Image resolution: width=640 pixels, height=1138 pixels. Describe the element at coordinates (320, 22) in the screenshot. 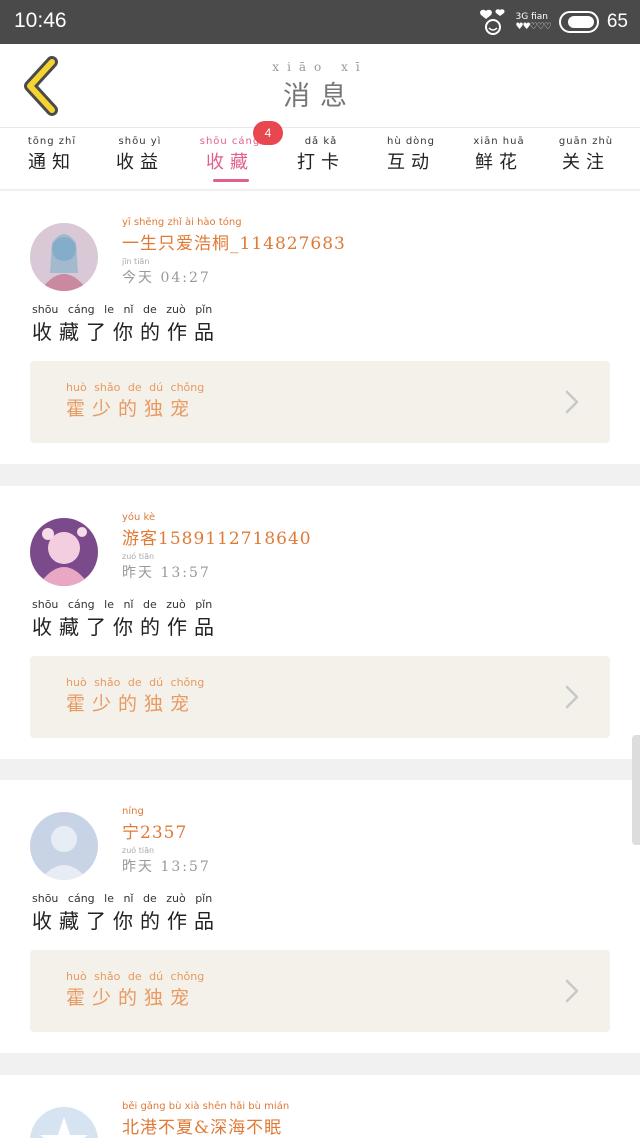

I see `status-bar: 10:46 3G fian ♥♥♡♡♡ 65` at that location.